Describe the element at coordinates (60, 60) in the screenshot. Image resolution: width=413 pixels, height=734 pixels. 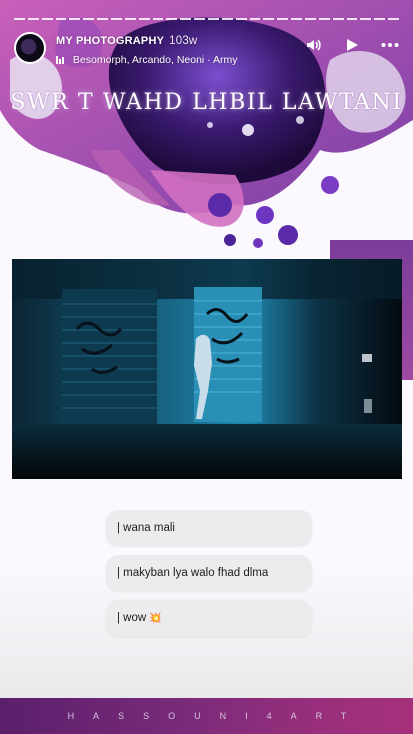
I see `music-bars-icon` at that location.